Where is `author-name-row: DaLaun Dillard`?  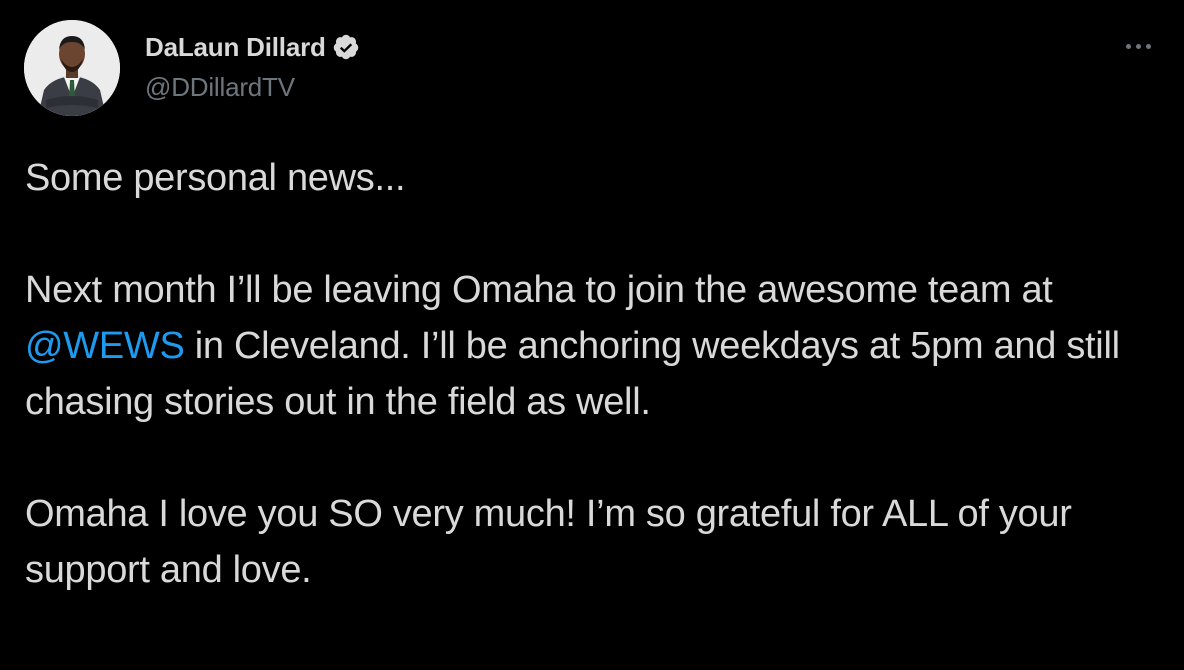 author-name-row: DaLaun Dillard is located at coordinates (252, 47).